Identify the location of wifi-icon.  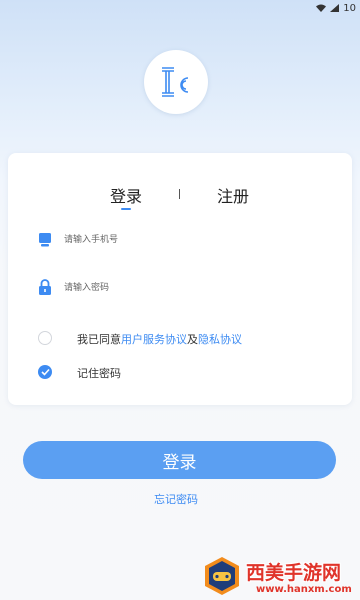
(321, 8).